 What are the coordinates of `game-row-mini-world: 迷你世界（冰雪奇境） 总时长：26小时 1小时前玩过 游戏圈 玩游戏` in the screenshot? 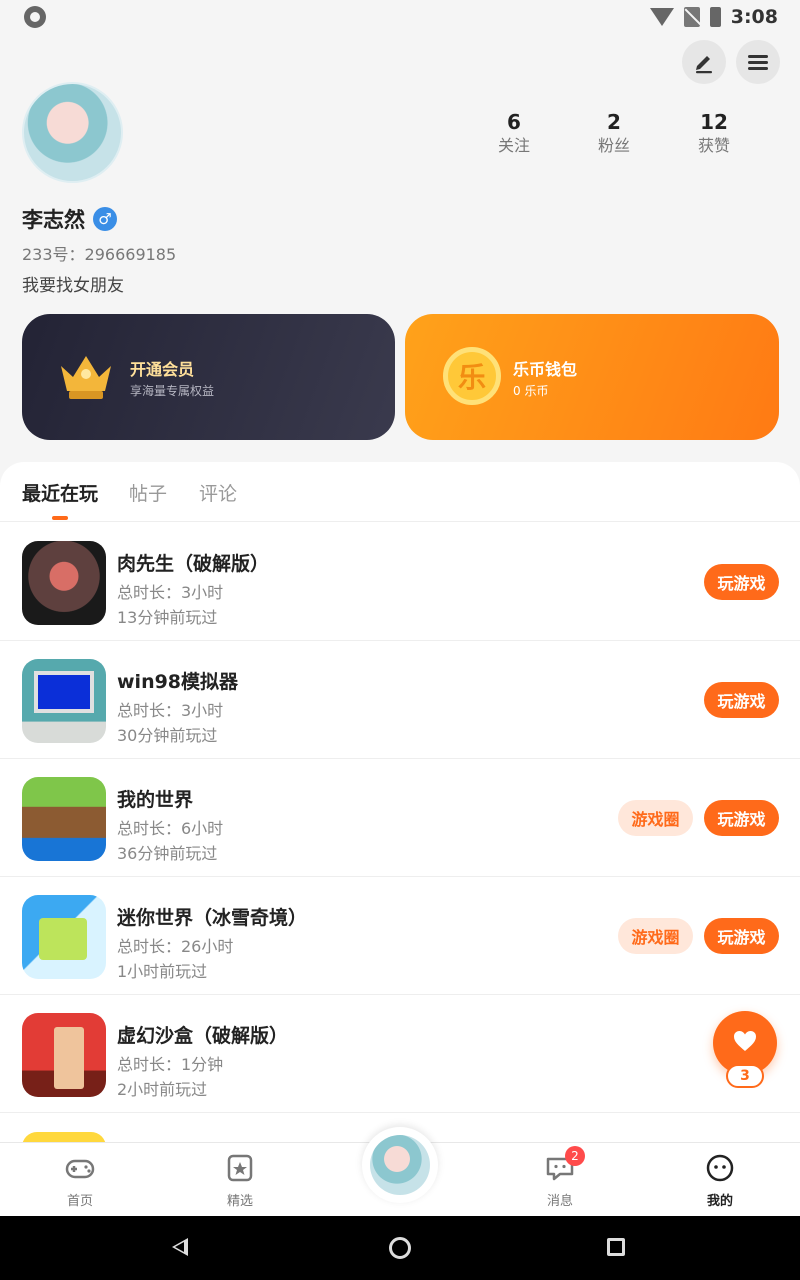 It's located at (400, 936).